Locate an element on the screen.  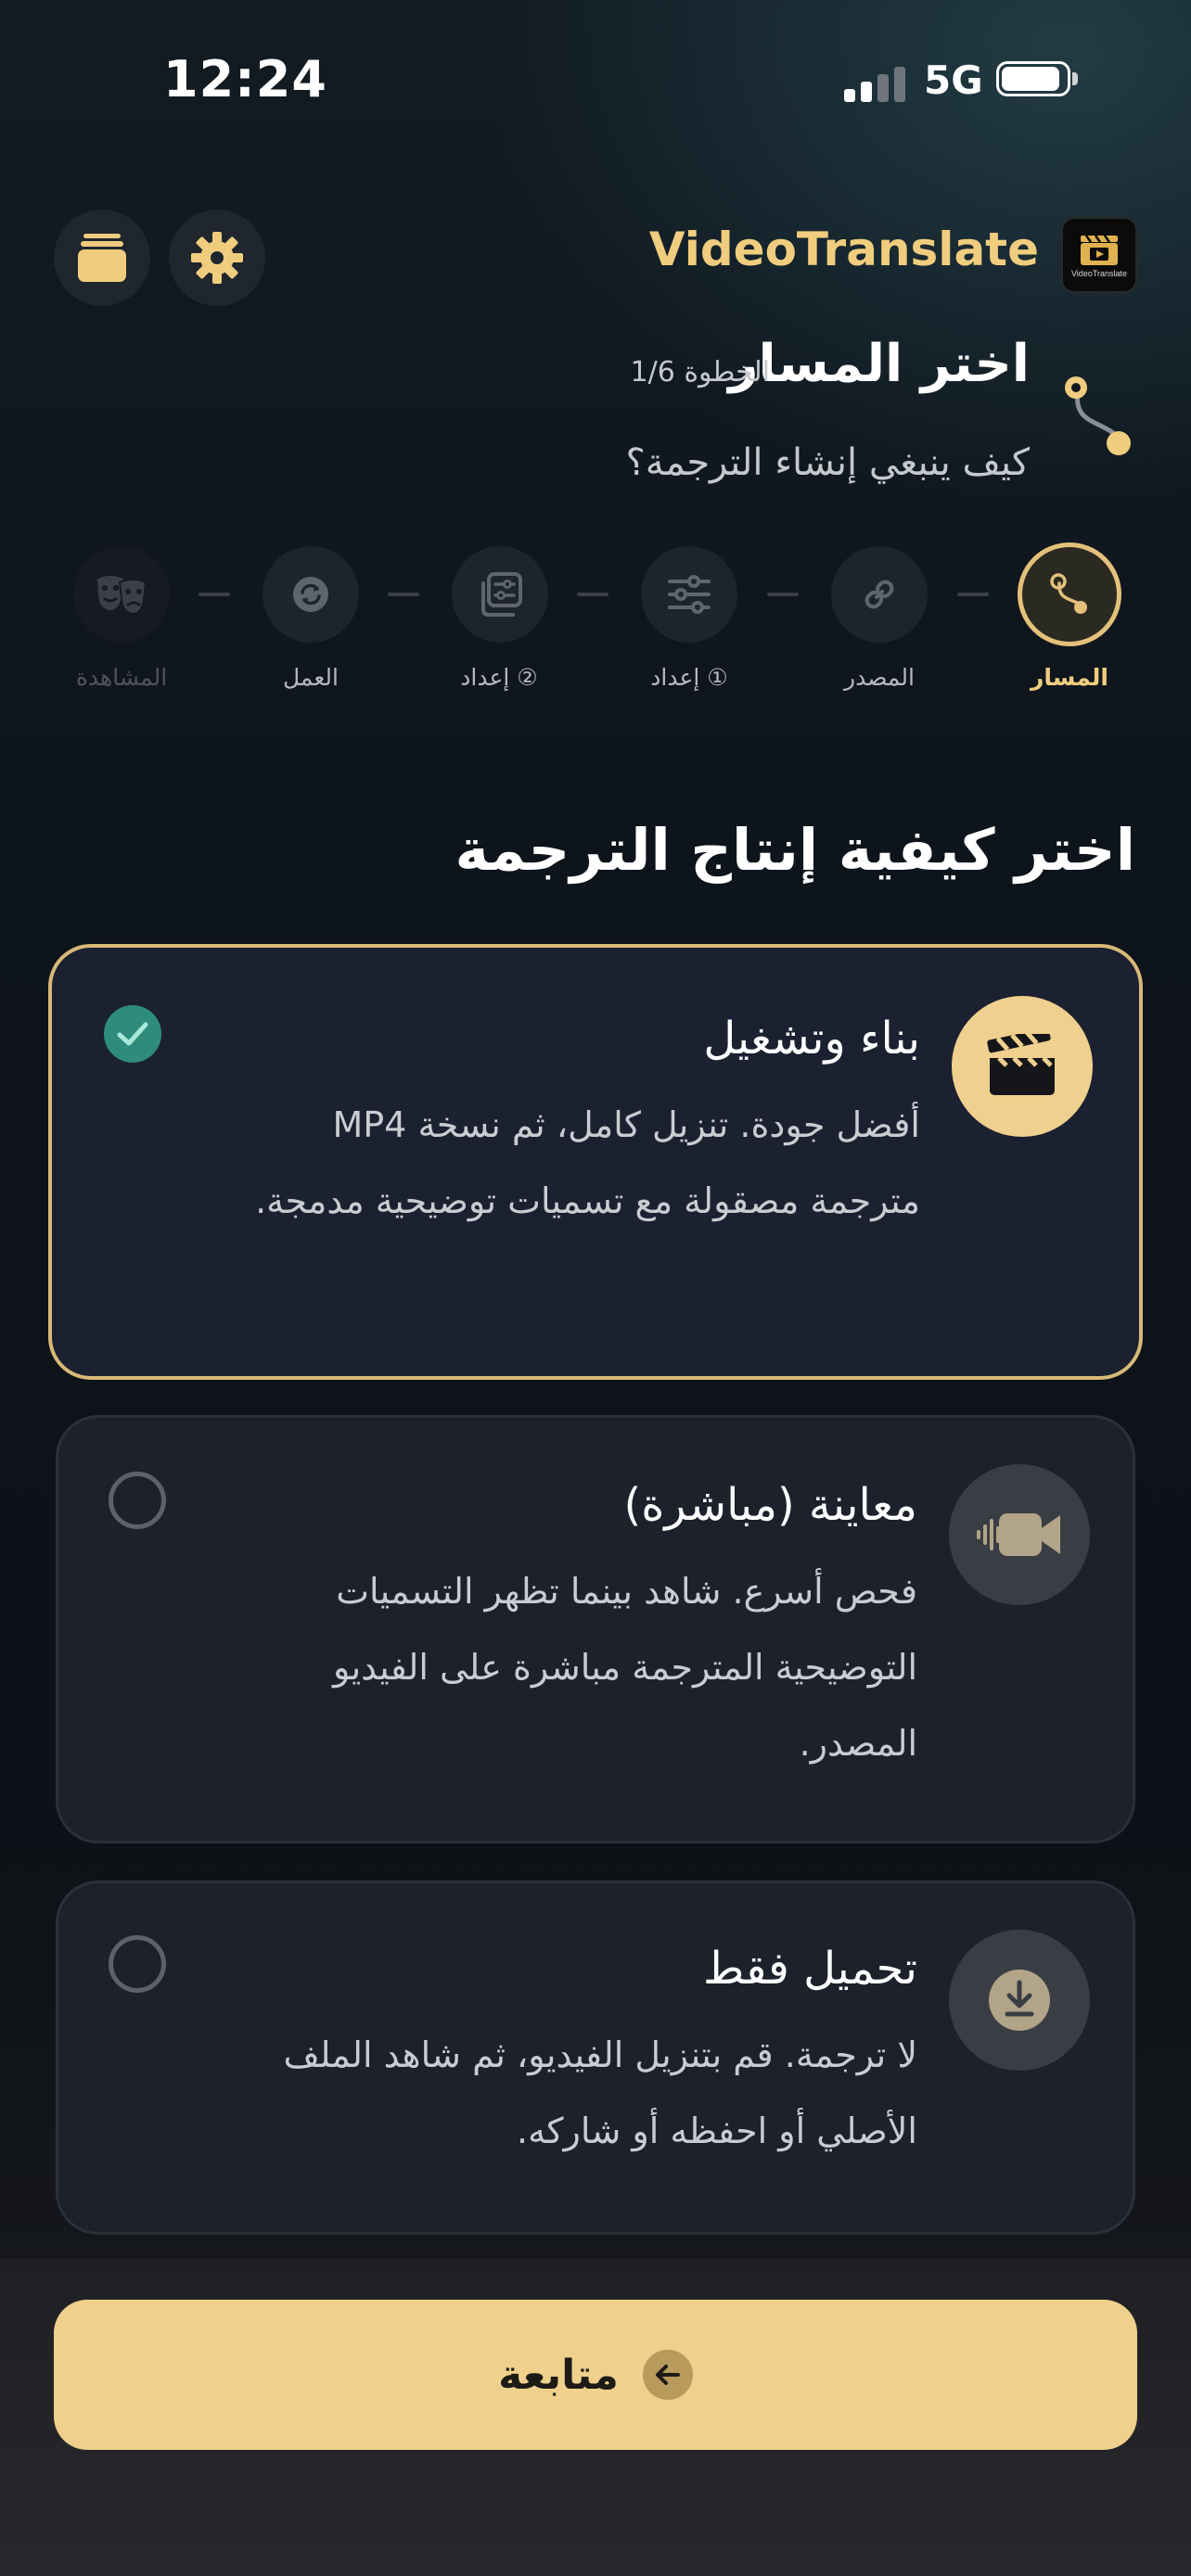
theater-masks-icon is located at coordinates (122, 596).